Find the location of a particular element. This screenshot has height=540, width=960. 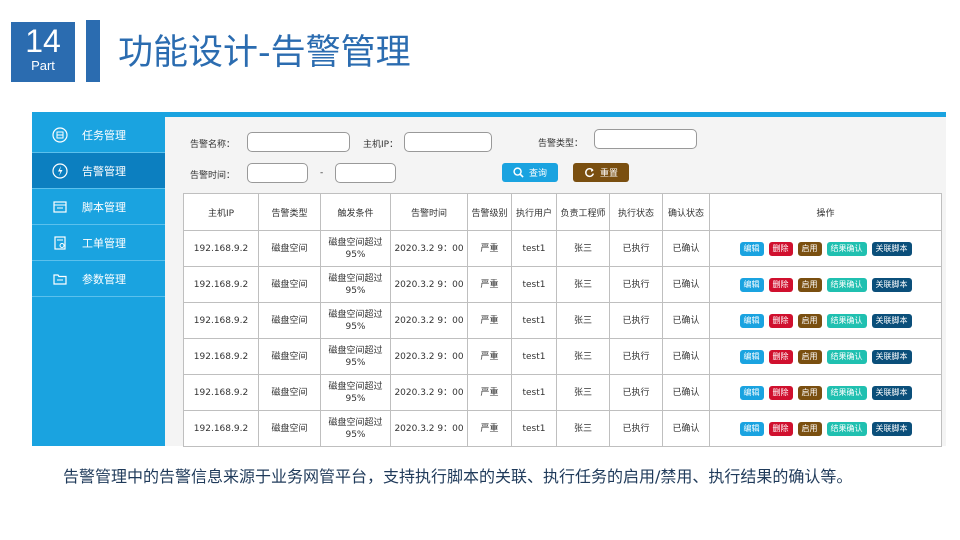

script-icon is located at coordinates (60, 207).